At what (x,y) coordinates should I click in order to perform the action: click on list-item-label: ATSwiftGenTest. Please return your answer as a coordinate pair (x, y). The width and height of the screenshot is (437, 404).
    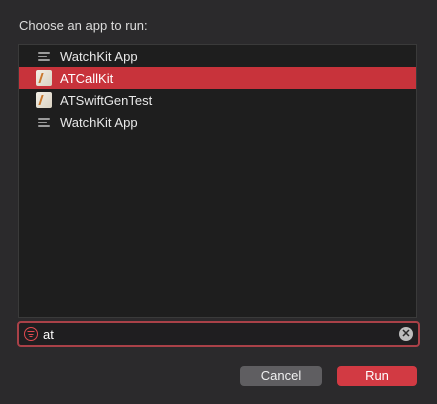
    Looking at the image, I should click on (106, 100).